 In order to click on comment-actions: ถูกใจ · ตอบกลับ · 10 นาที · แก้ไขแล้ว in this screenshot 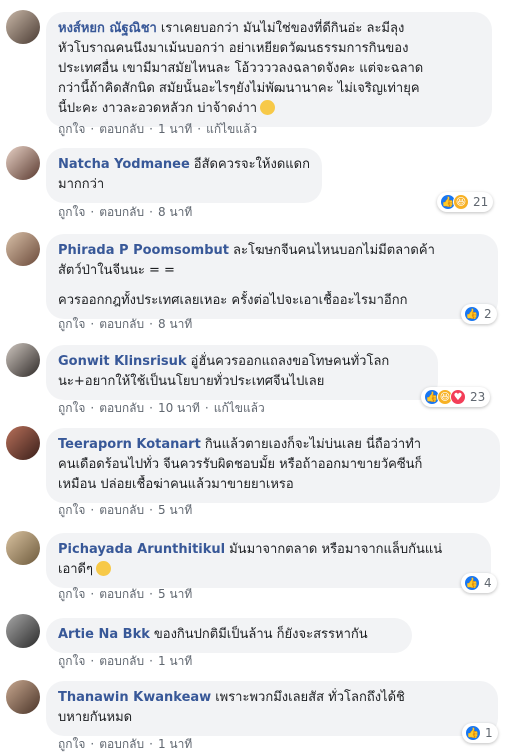, I will do `click(161, 408)`.